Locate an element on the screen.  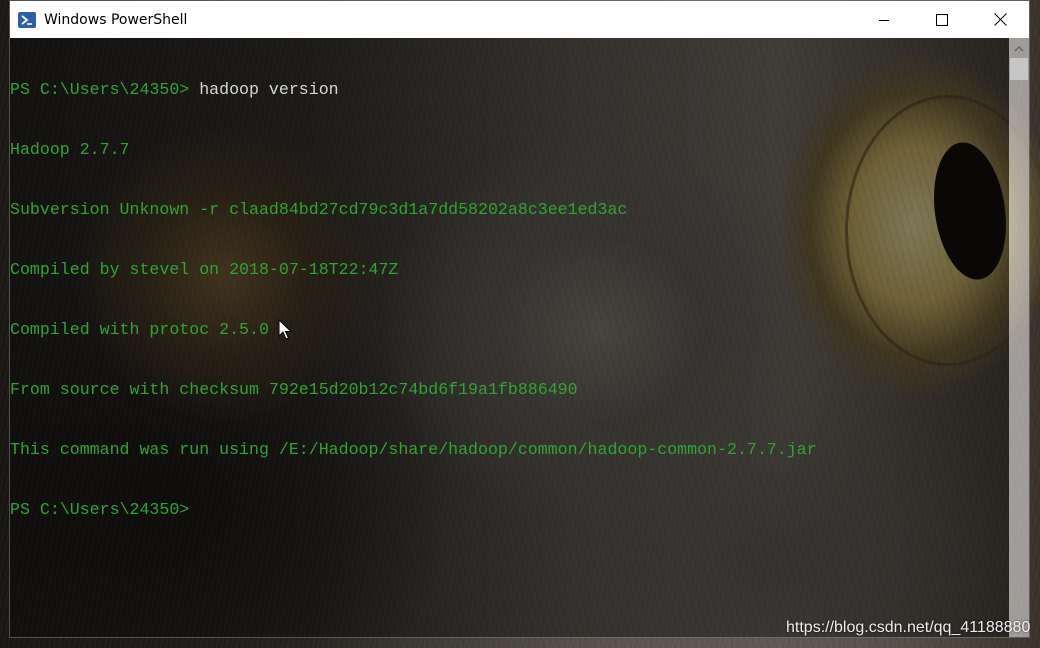
minimize-icon is located at coordinates (884, 20).